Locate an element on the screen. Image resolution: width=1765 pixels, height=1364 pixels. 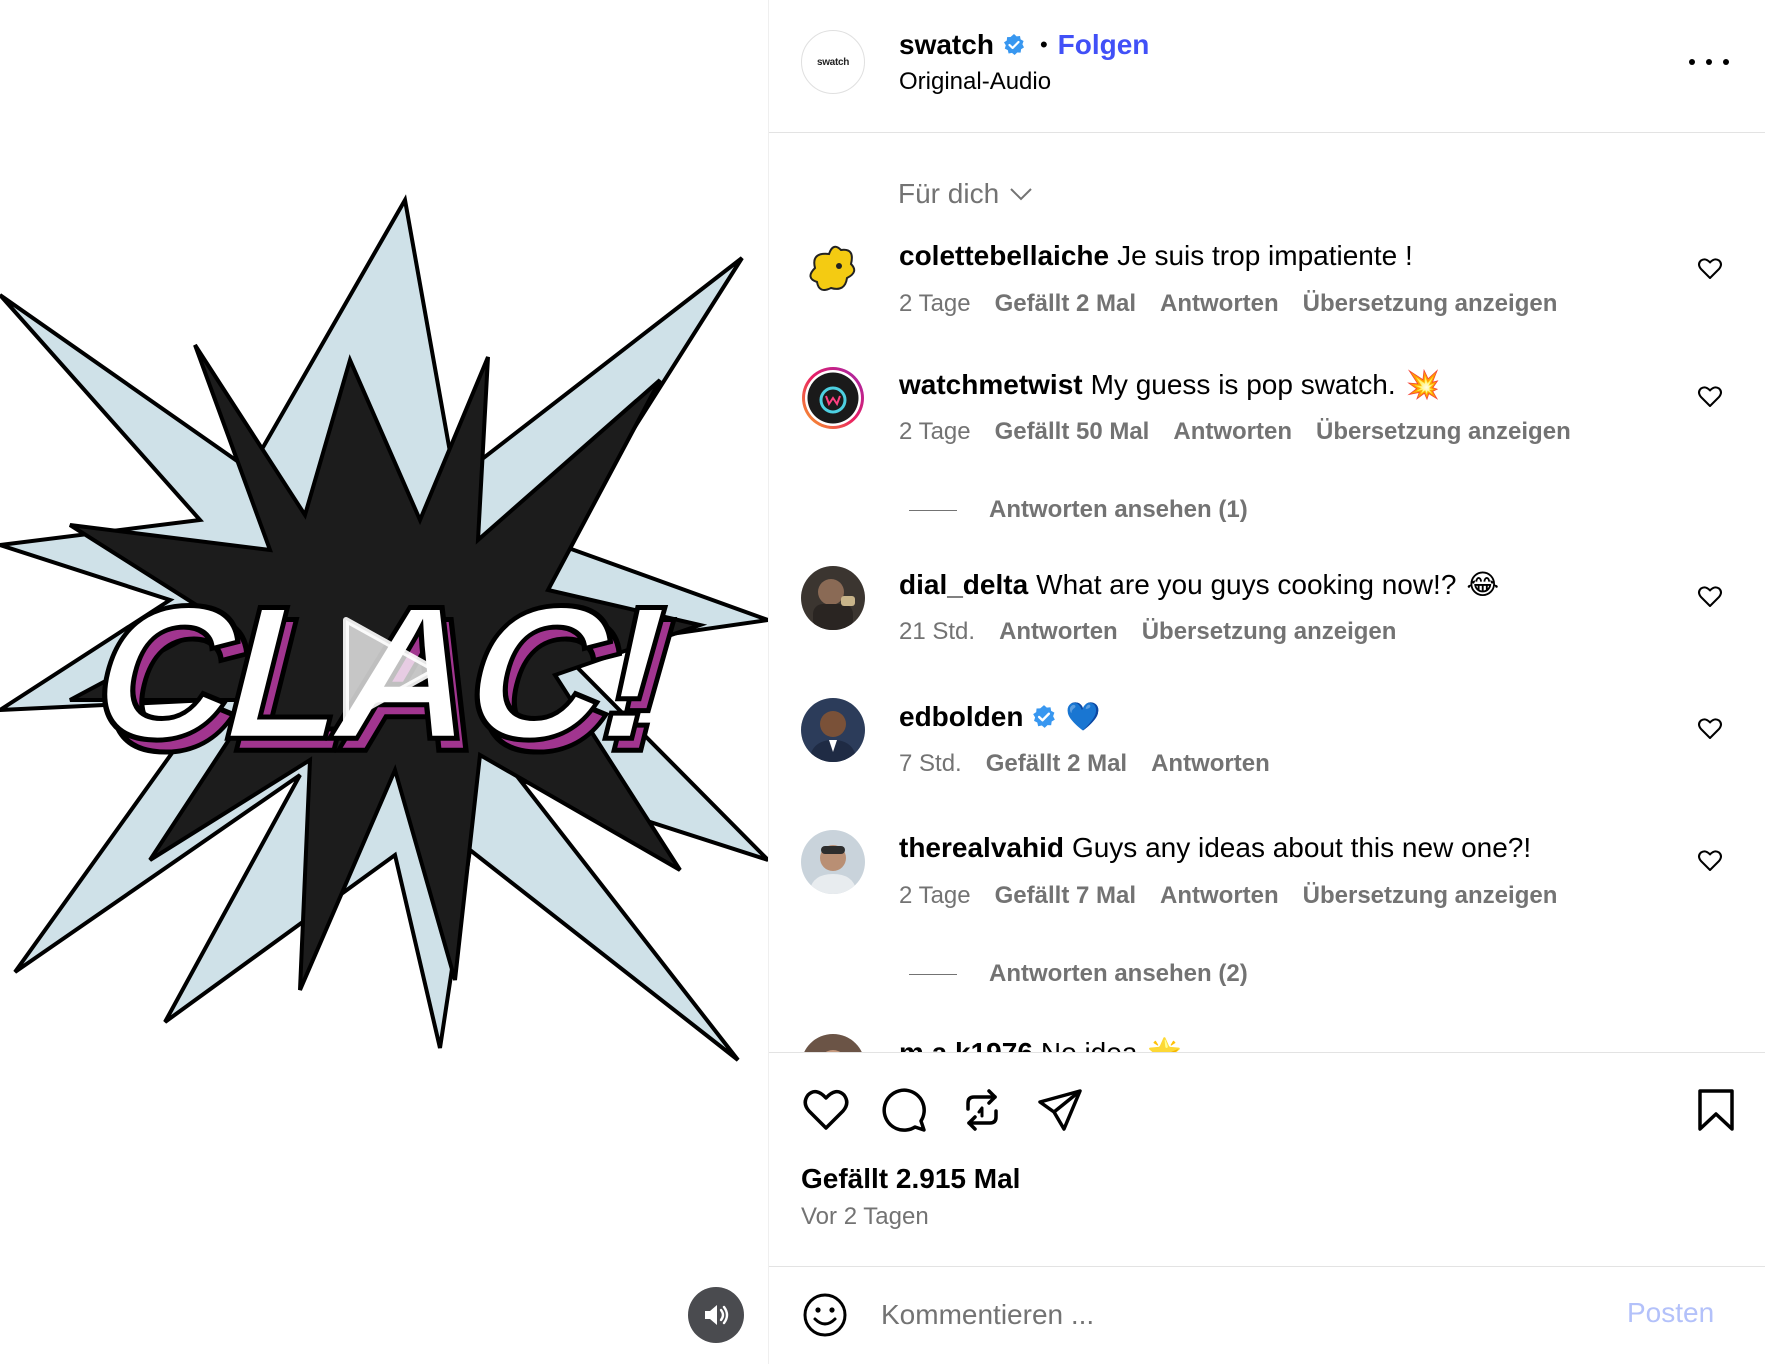
comment-meta: 21 Std. Antworten Übersetzung anzeigen is located at coordinates (1147, 632).